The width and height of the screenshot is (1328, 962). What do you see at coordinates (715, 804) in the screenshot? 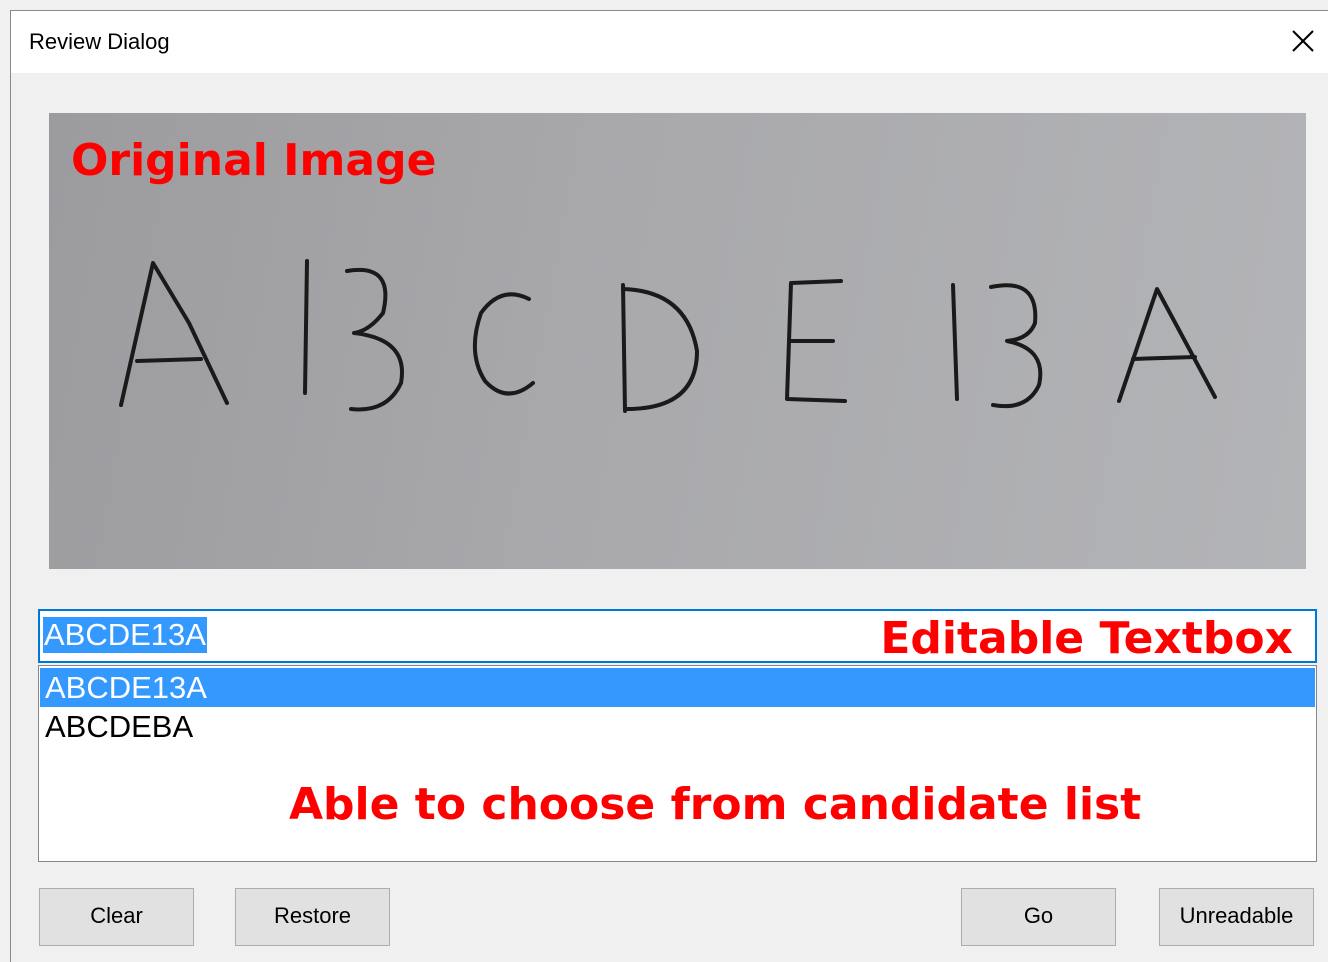
I see `candidate-list-label: Able to choose from candidate list` at bounding box center [715, 804].